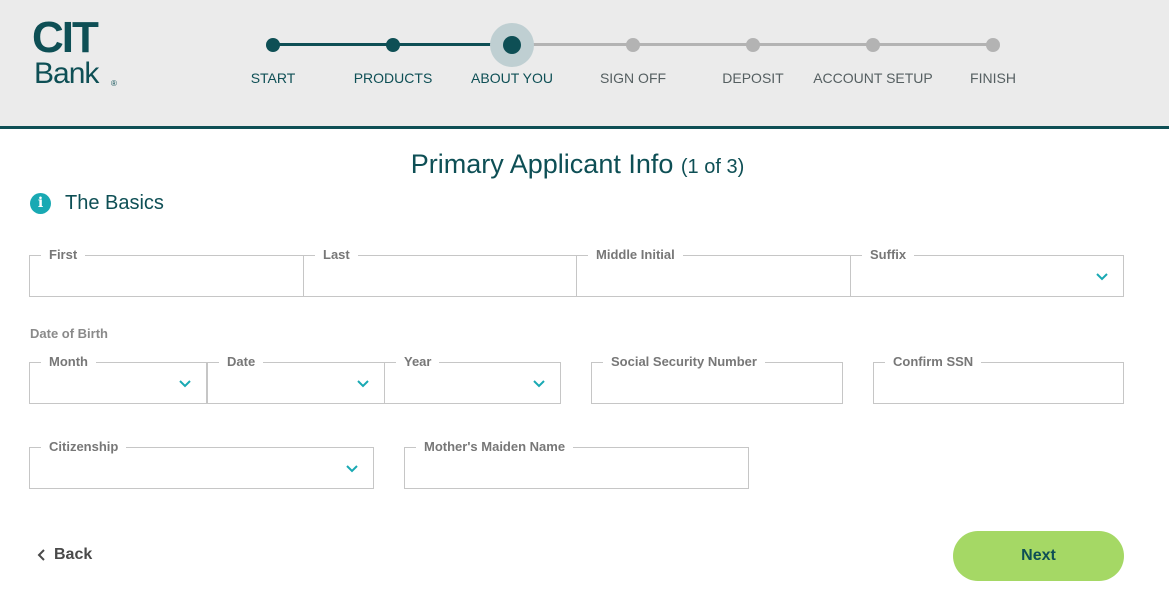 The height and width of the screenshot is (604, 1169). Describe the element at coordinates (241, 362) in the screenshot. I see `birth-date-label: Date` at that location.